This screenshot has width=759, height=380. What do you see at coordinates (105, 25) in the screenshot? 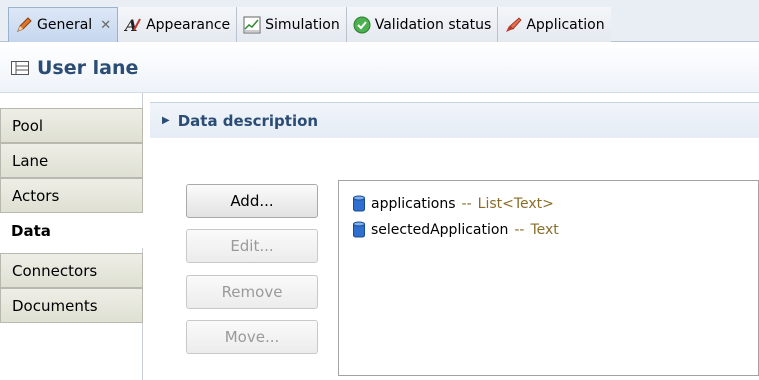
I see `close-icon: ✕` at bounding box center [105, 25].